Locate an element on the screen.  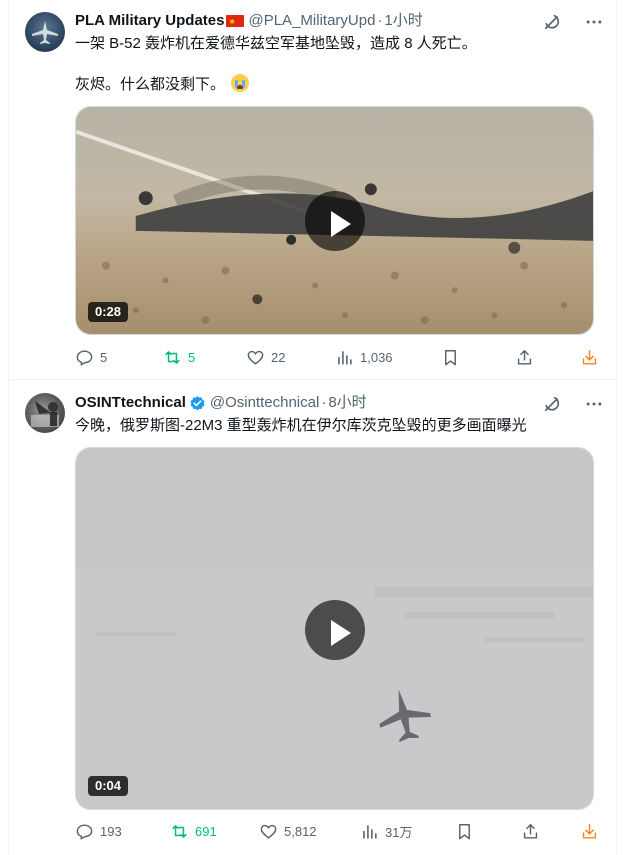
tweet-text-line2: 灰烬。什么都没剩下。 is located at coordinates (335, 84).